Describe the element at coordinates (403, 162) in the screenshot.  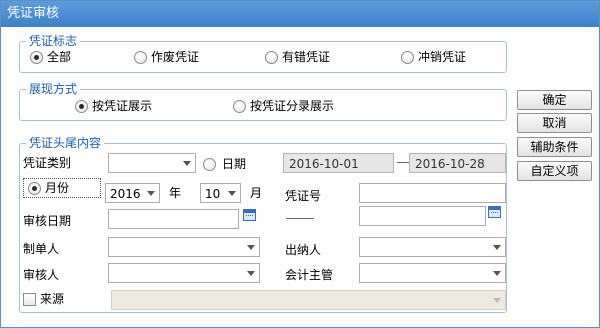
I see `date-range-separator` at that location.